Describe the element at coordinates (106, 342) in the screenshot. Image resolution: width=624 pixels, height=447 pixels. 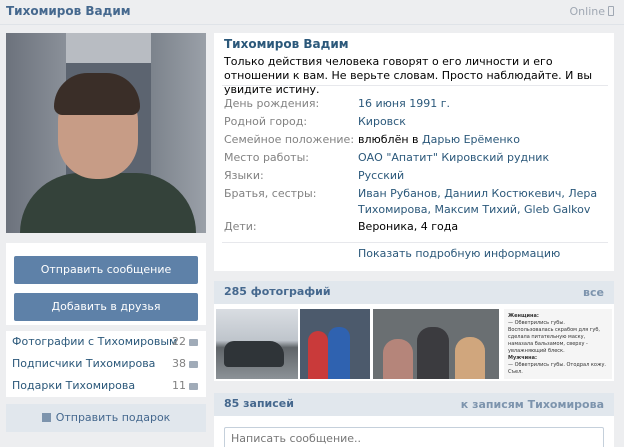
I see `side-link-photos: Фотографии с Тихомировым 22` at that location.